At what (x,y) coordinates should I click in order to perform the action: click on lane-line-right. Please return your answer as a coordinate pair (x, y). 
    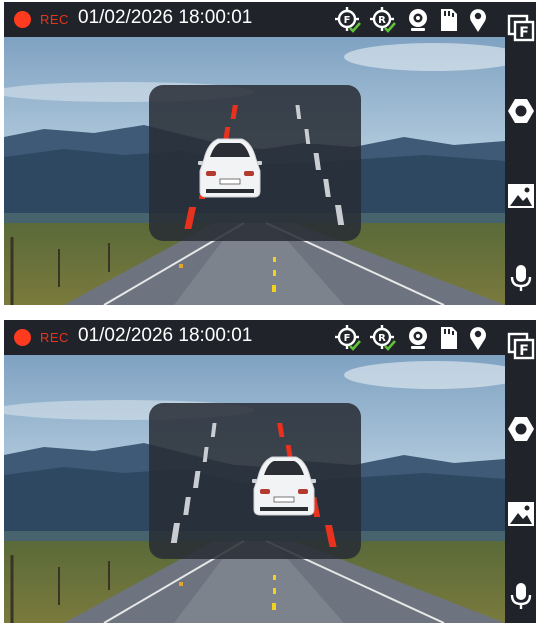
    Looking at the image, I should click on (320, 165).